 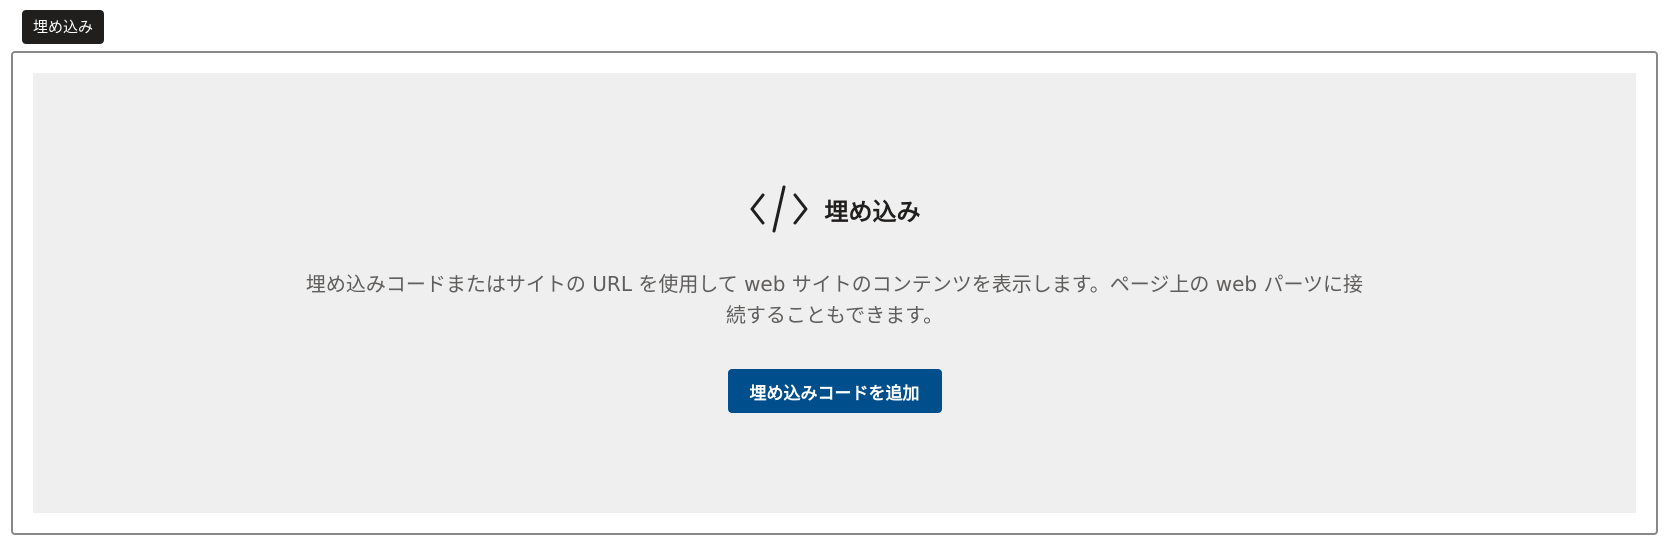 What do you see at coordinates (834, 391) in the screenshot?
I see `add-embed-code-button: 埋め込みコードを追加` at bounding box center [834, 391].